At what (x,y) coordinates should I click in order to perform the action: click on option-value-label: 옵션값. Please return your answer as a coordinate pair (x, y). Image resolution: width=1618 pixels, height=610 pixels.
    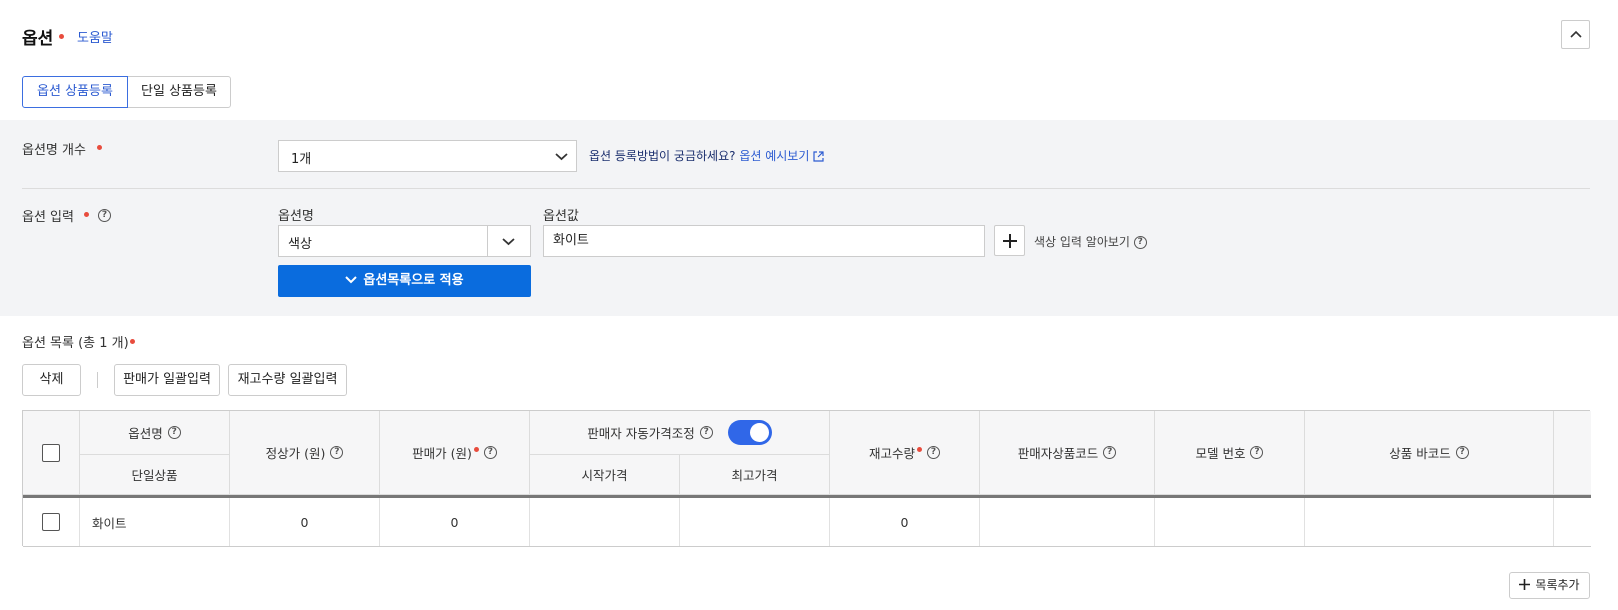
    Looking at the image, I should click on (561, 216).